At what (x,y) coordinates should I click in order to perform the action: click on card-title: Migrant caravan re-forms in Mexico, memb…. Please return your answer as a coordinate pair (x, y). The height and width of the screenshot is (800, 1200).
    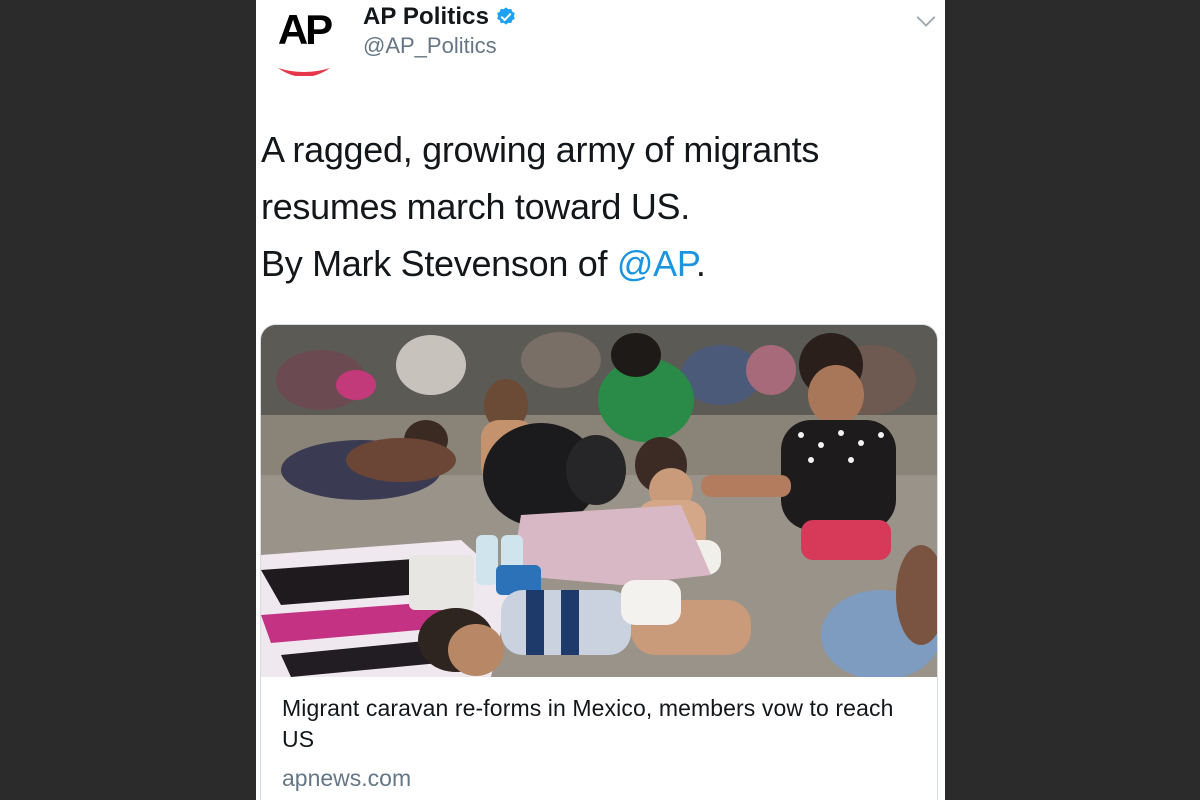
    Looking at the image, I should click on (599, 724).